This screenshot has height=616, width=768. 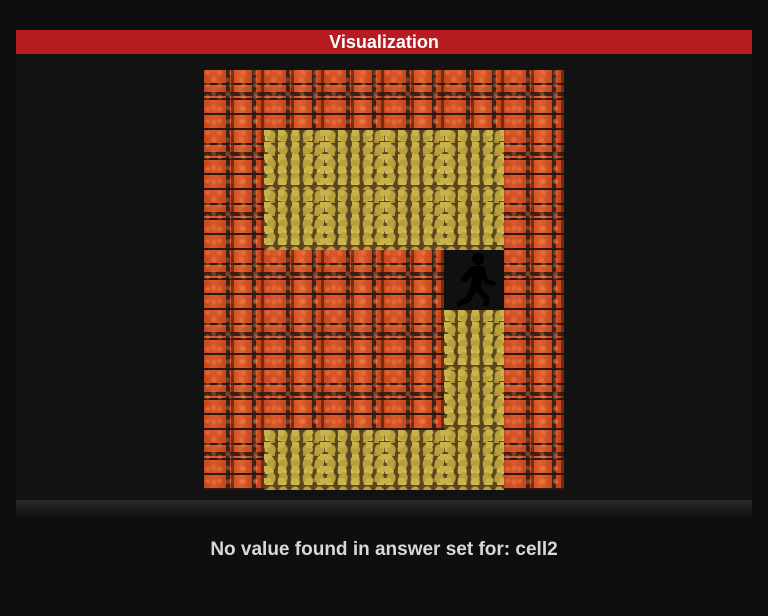 I want to click on panel-title: Visualization, so click(x=384, y=42).